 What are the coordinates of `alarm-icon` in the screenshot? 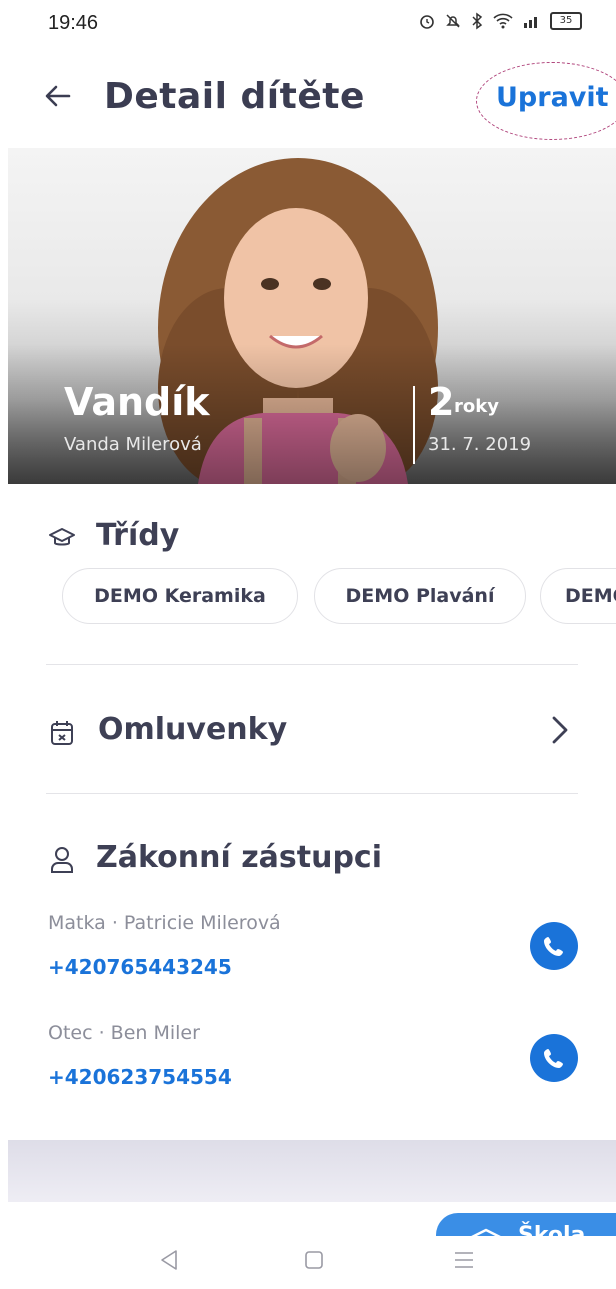 It's located at (427, 22).